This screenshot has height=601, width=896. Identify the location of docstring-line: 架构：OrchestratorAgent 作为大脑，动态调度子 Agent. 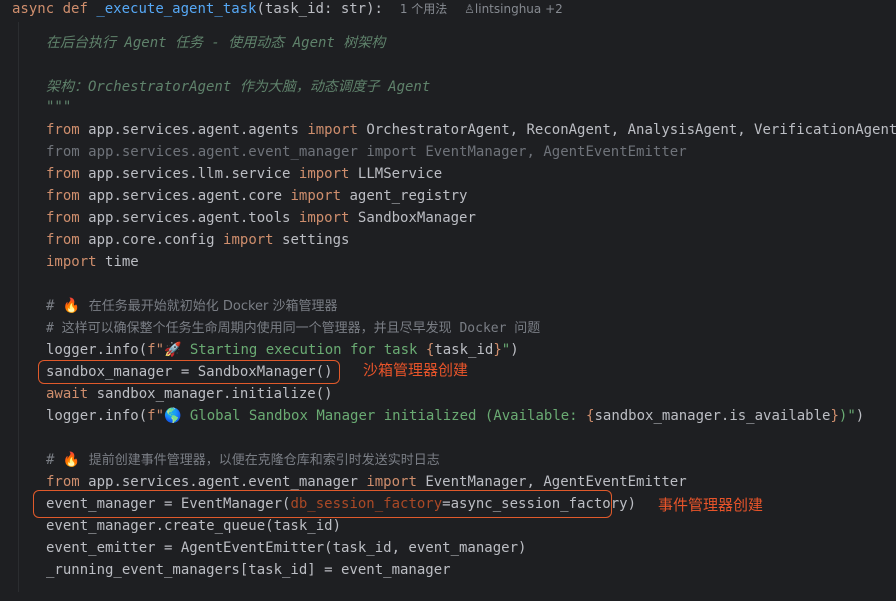
(238, 87).